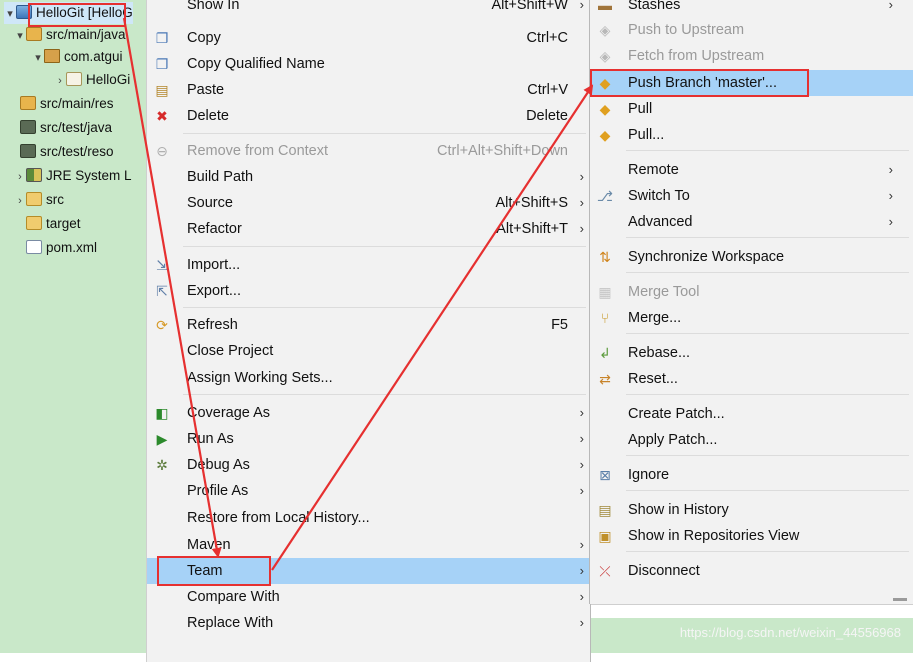  What do you see at coordinates (368, 9) in the screenshot?
I see `menu-item-show-in: Show In Alt+Shift+W ›` at bounding box center [368, 9].